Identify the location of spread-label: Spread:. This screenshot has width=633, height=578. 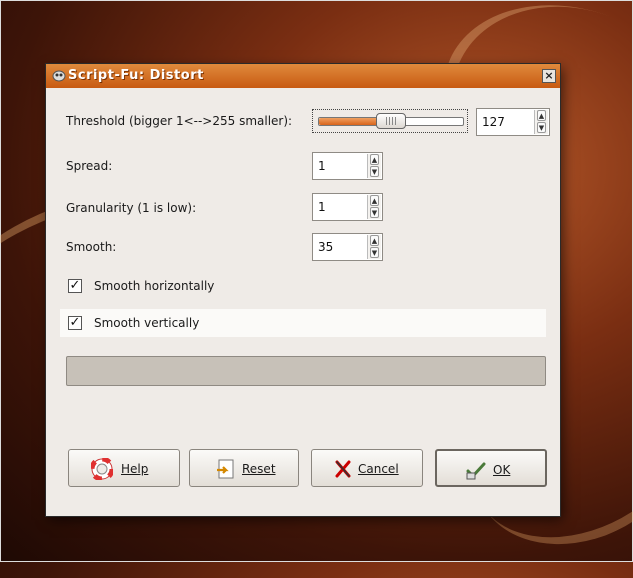
(89, 166).